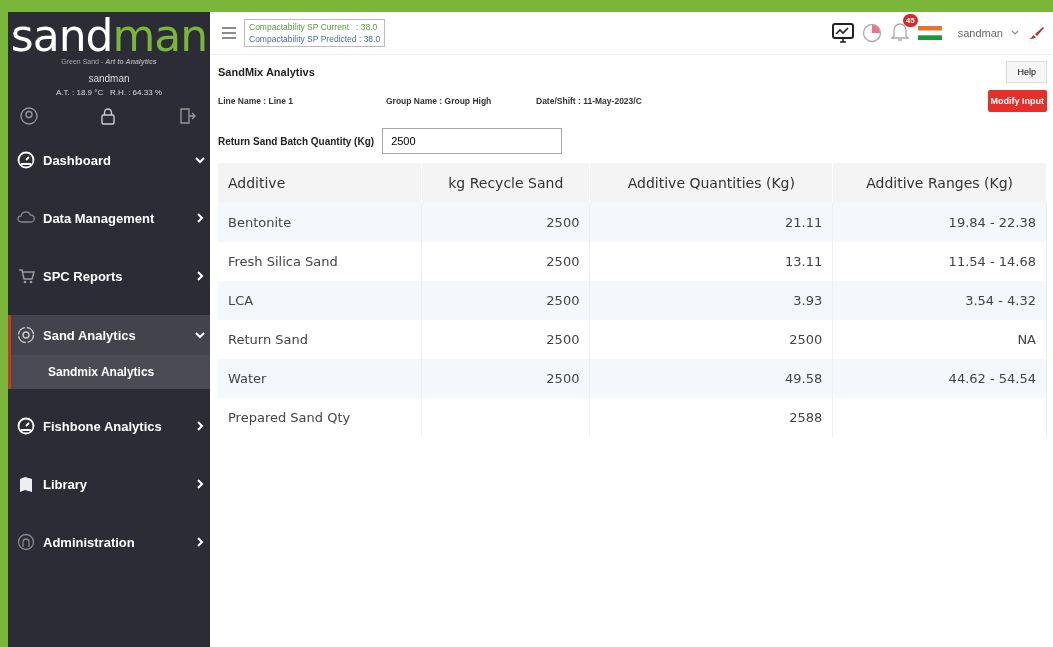  I want to click on menu-icon, so click(229, 33).